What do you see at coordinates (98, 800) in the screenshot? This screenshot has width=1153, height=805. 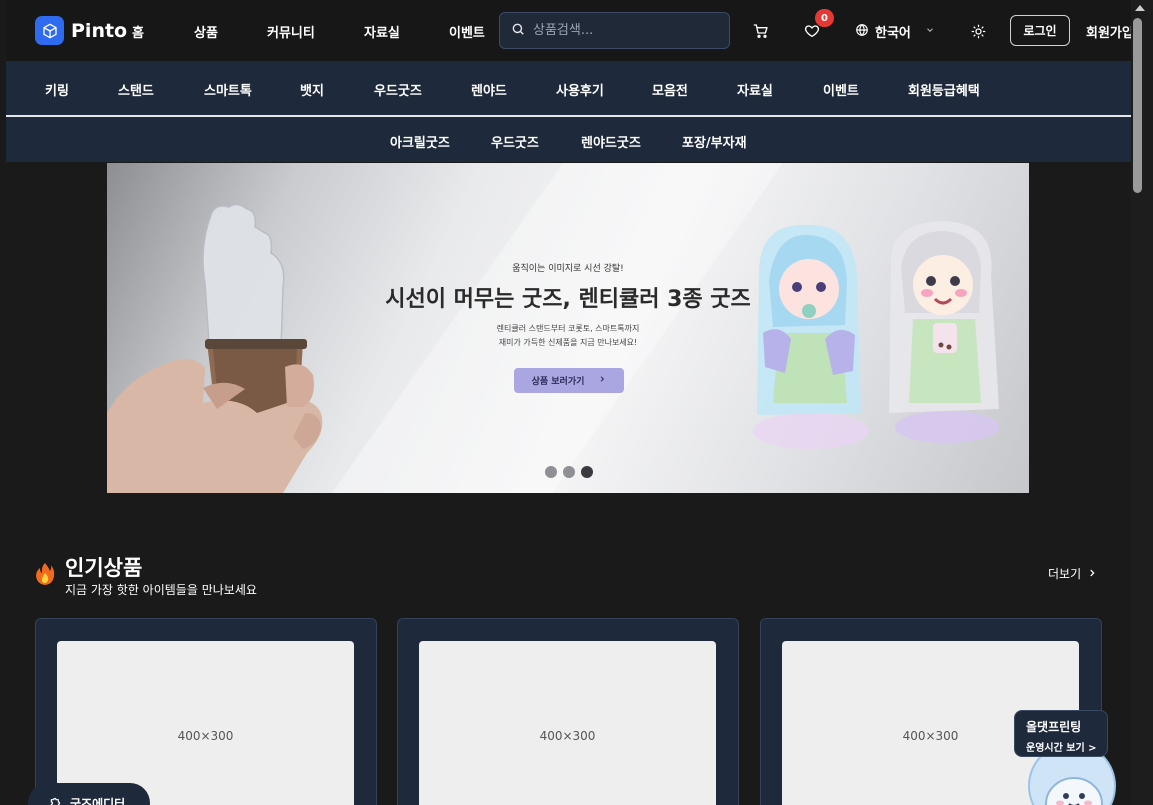 I see `goods-editor-label: 굿즈에디터` at bounding box center [98, 800].